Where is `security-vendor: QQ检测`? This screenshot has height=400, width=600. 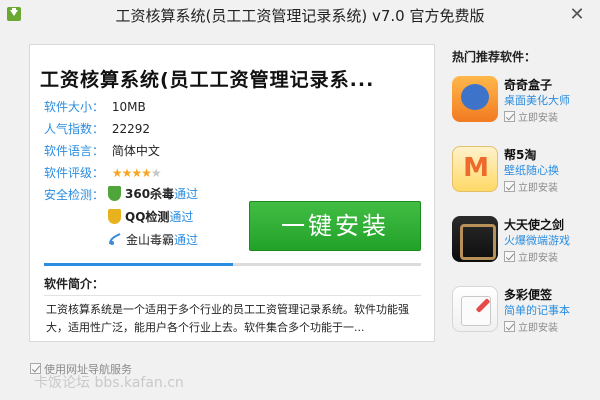
security-vendor: QQ检测 is located at coordinates (147, 217).